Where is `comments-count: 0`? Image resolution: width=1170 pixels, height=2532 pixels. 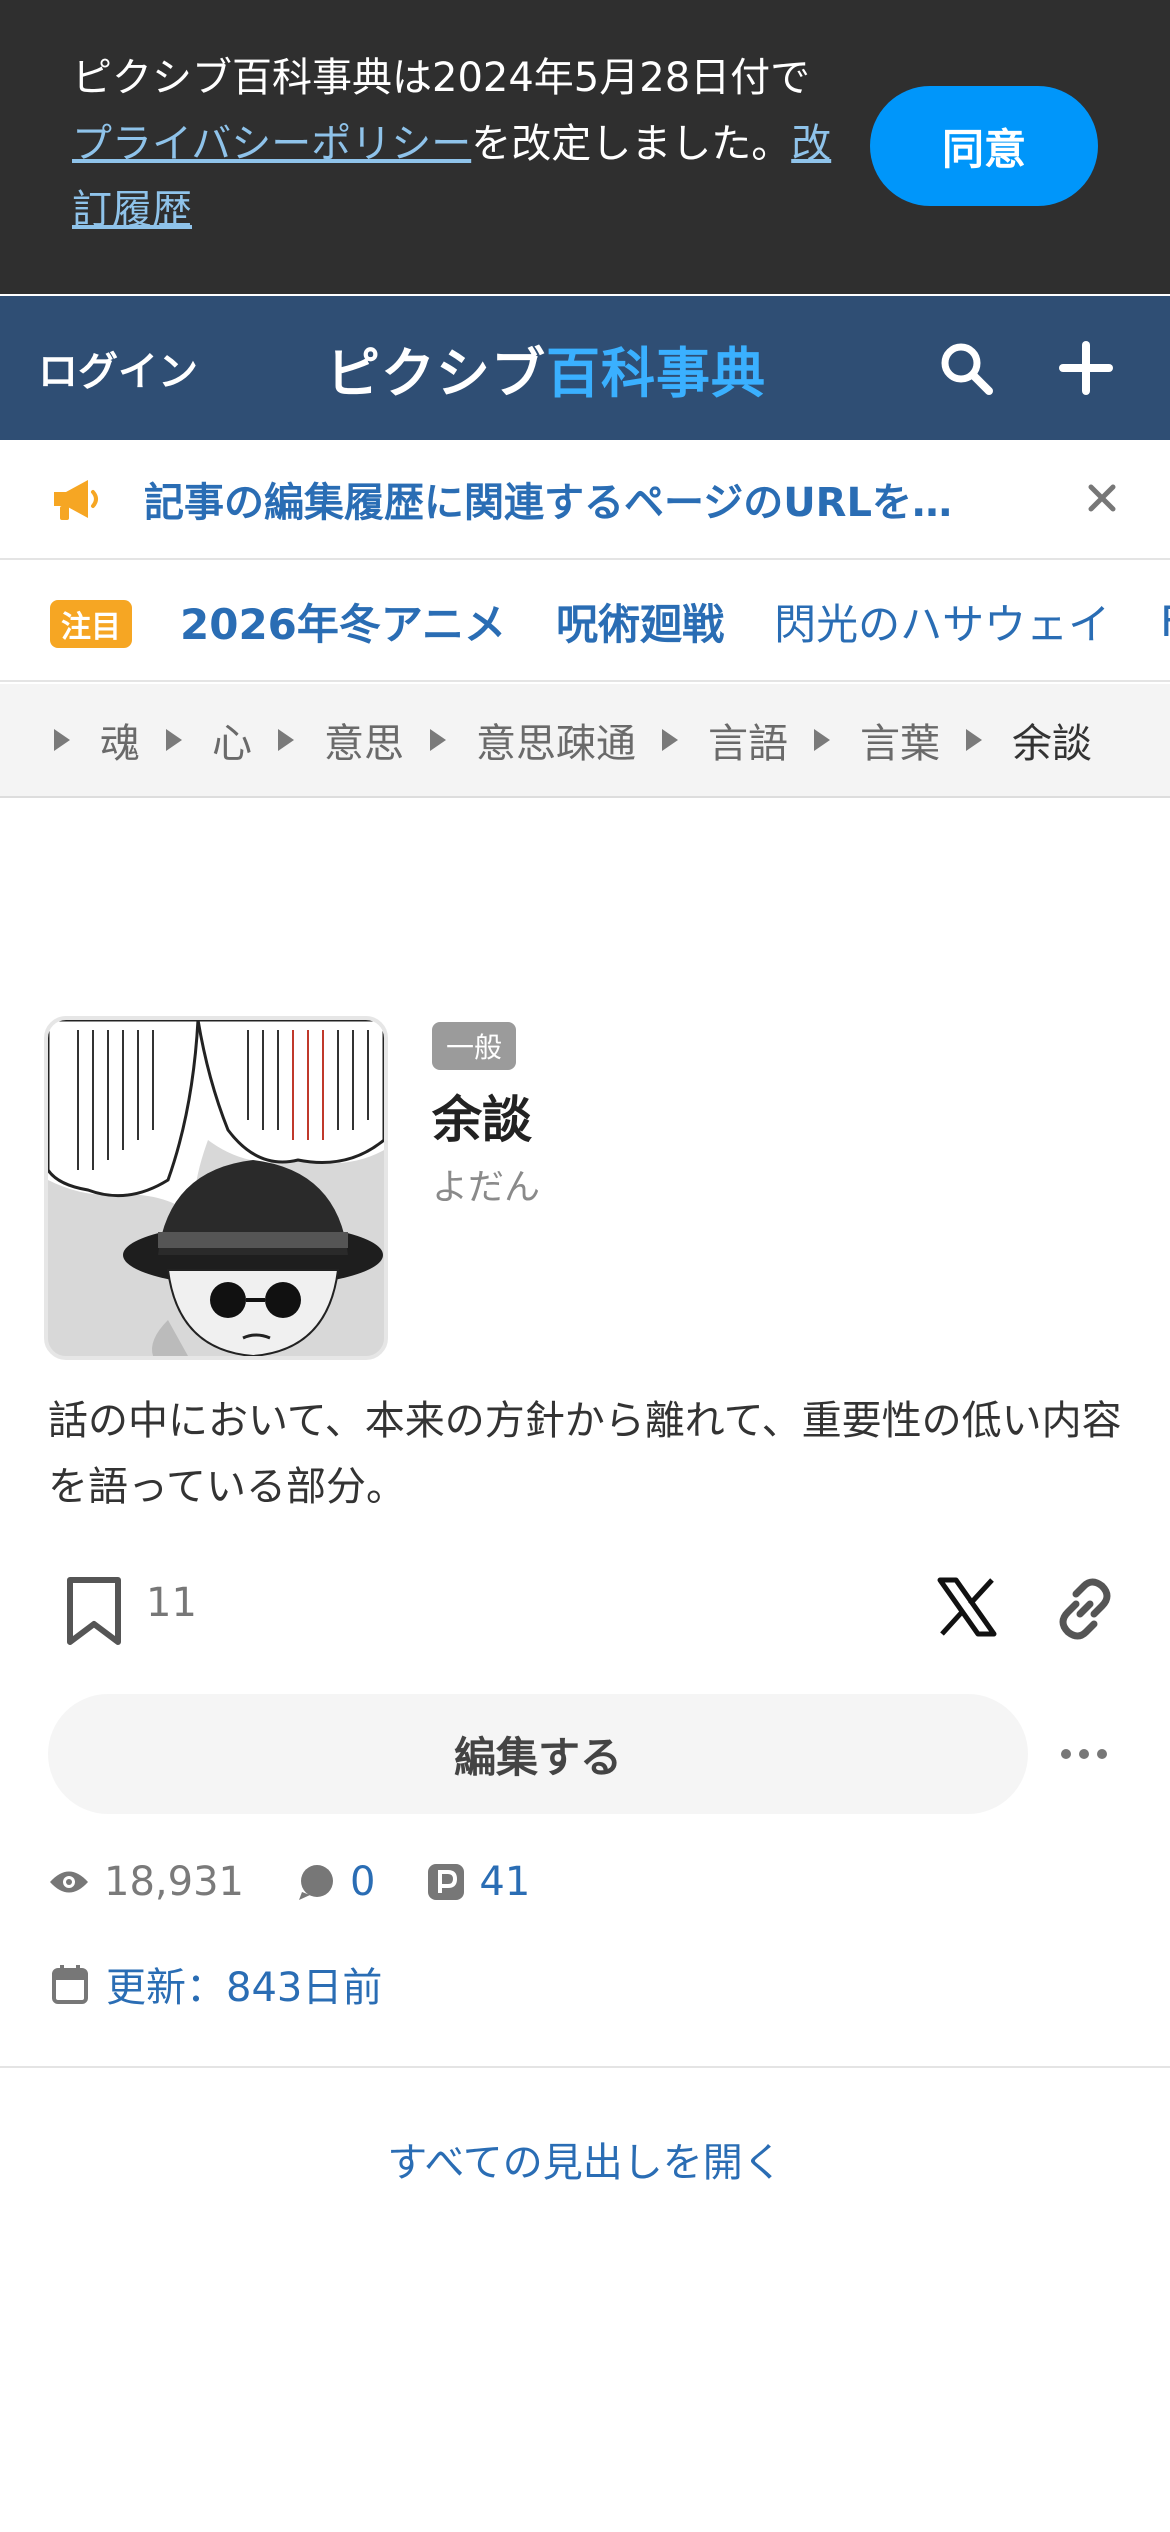
comments-count: 0 is located at coordinates (362, 1882).